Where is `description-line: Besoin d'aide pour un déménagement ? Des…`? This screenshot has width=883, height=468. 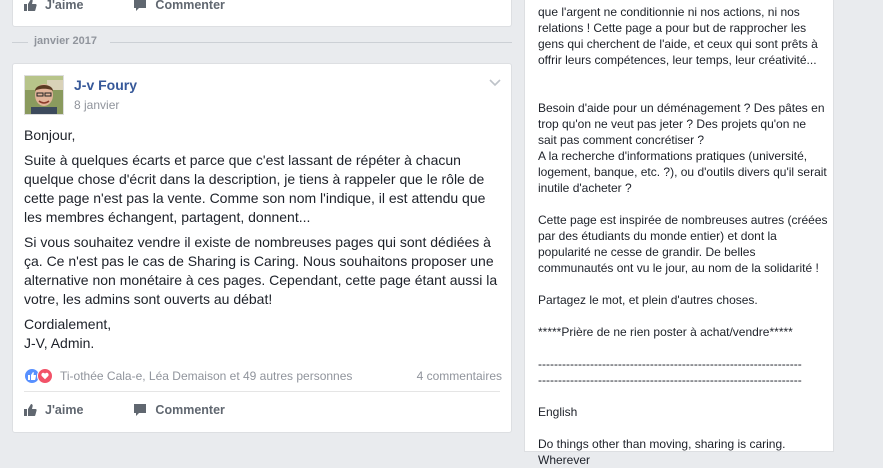 description-line: Besoin d'aide pour un déménagement ? Des… is located at coordinates (683, 124).